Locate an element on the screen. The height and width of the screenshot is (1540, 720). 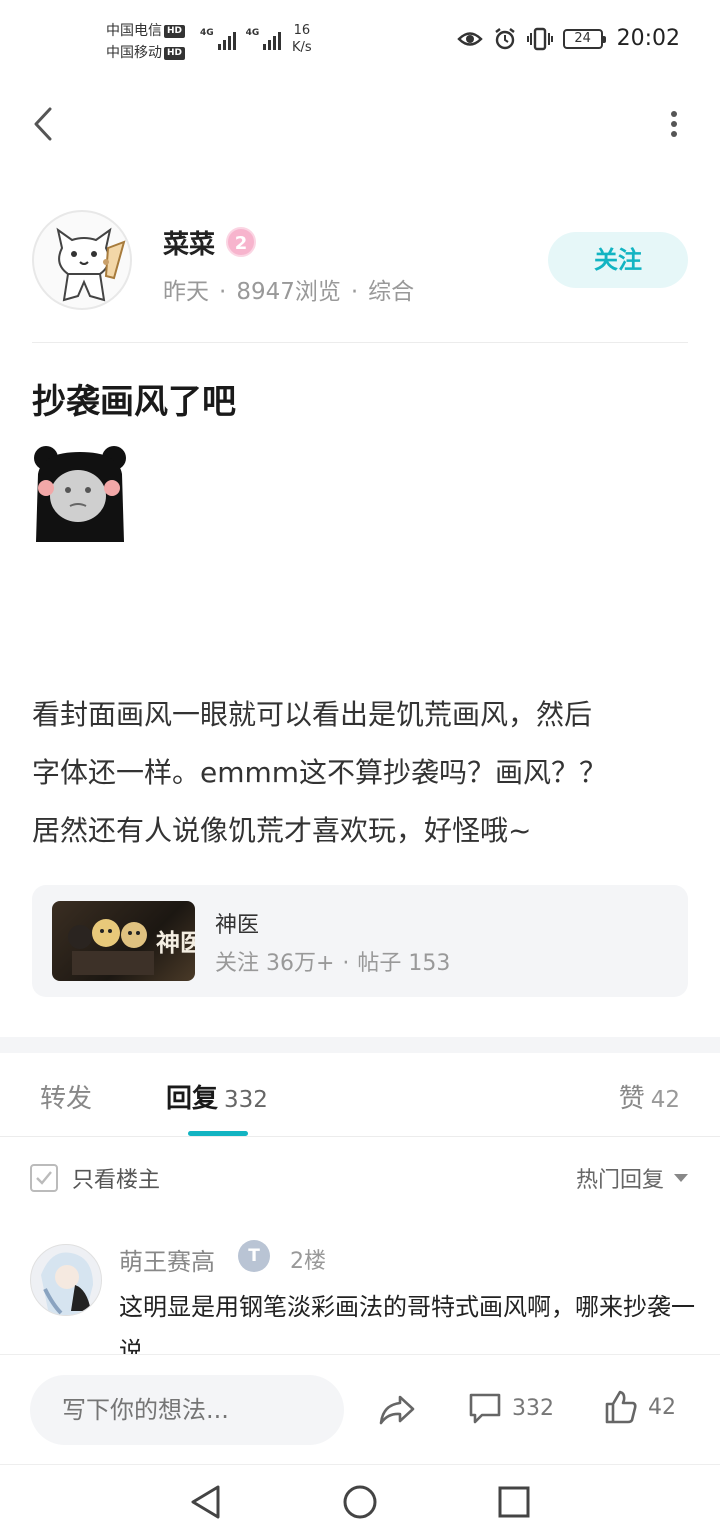
share-icon is located at coordinates (397, 1410).